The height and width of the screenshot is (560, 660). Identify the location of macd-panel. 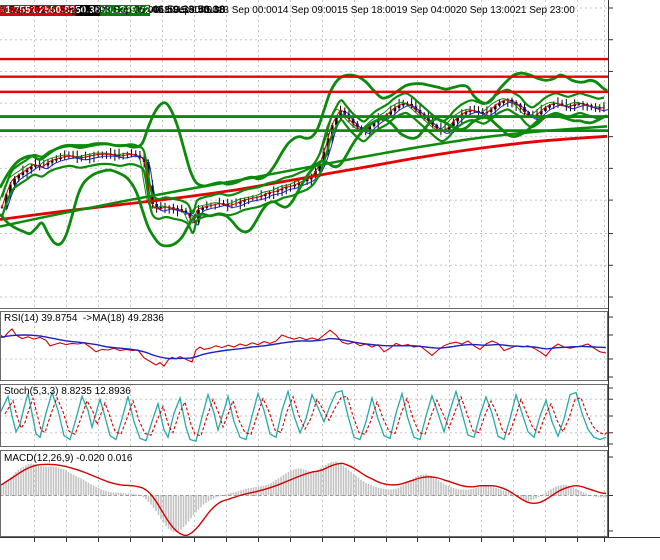
(304, 498).